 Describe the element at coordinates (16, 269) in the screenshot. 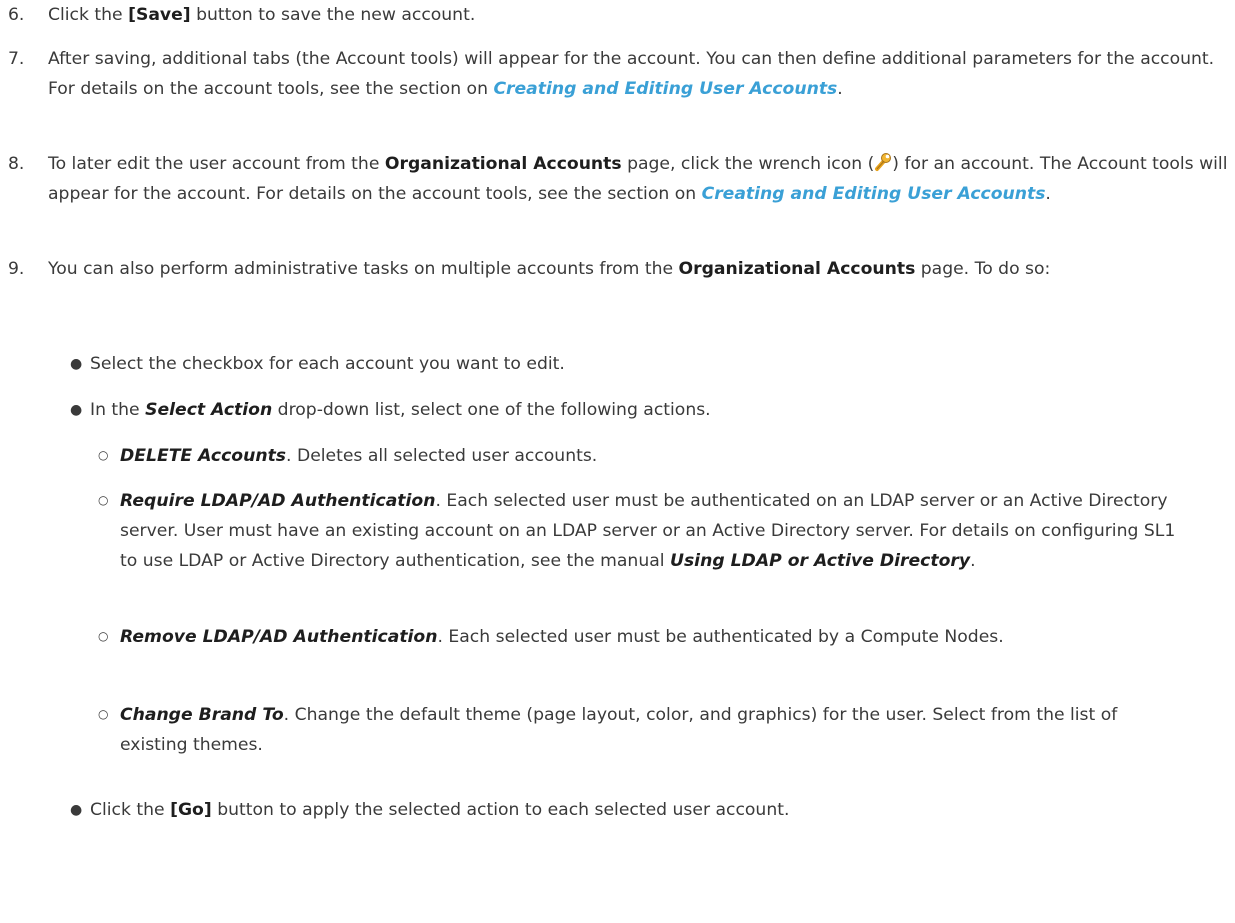

I see `step-number: 9.` at that location.